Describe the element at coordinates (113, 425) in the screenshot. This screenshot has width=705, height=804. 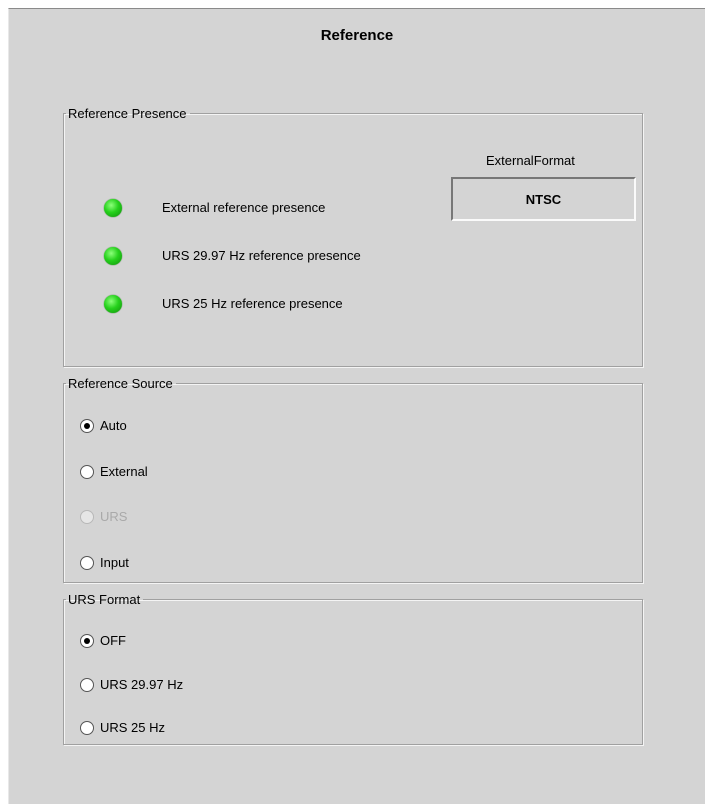
I see `source-auto-label: Auto` at that location.